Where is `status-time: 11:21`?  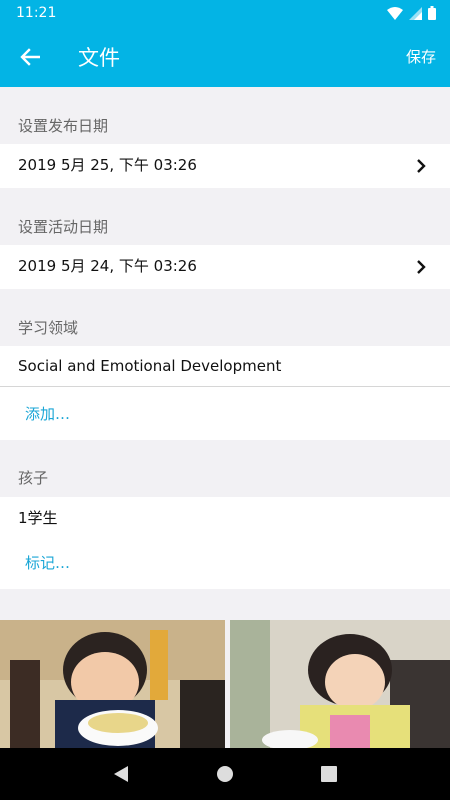
status-time: 11:21 is located at coordinates (36, 13).